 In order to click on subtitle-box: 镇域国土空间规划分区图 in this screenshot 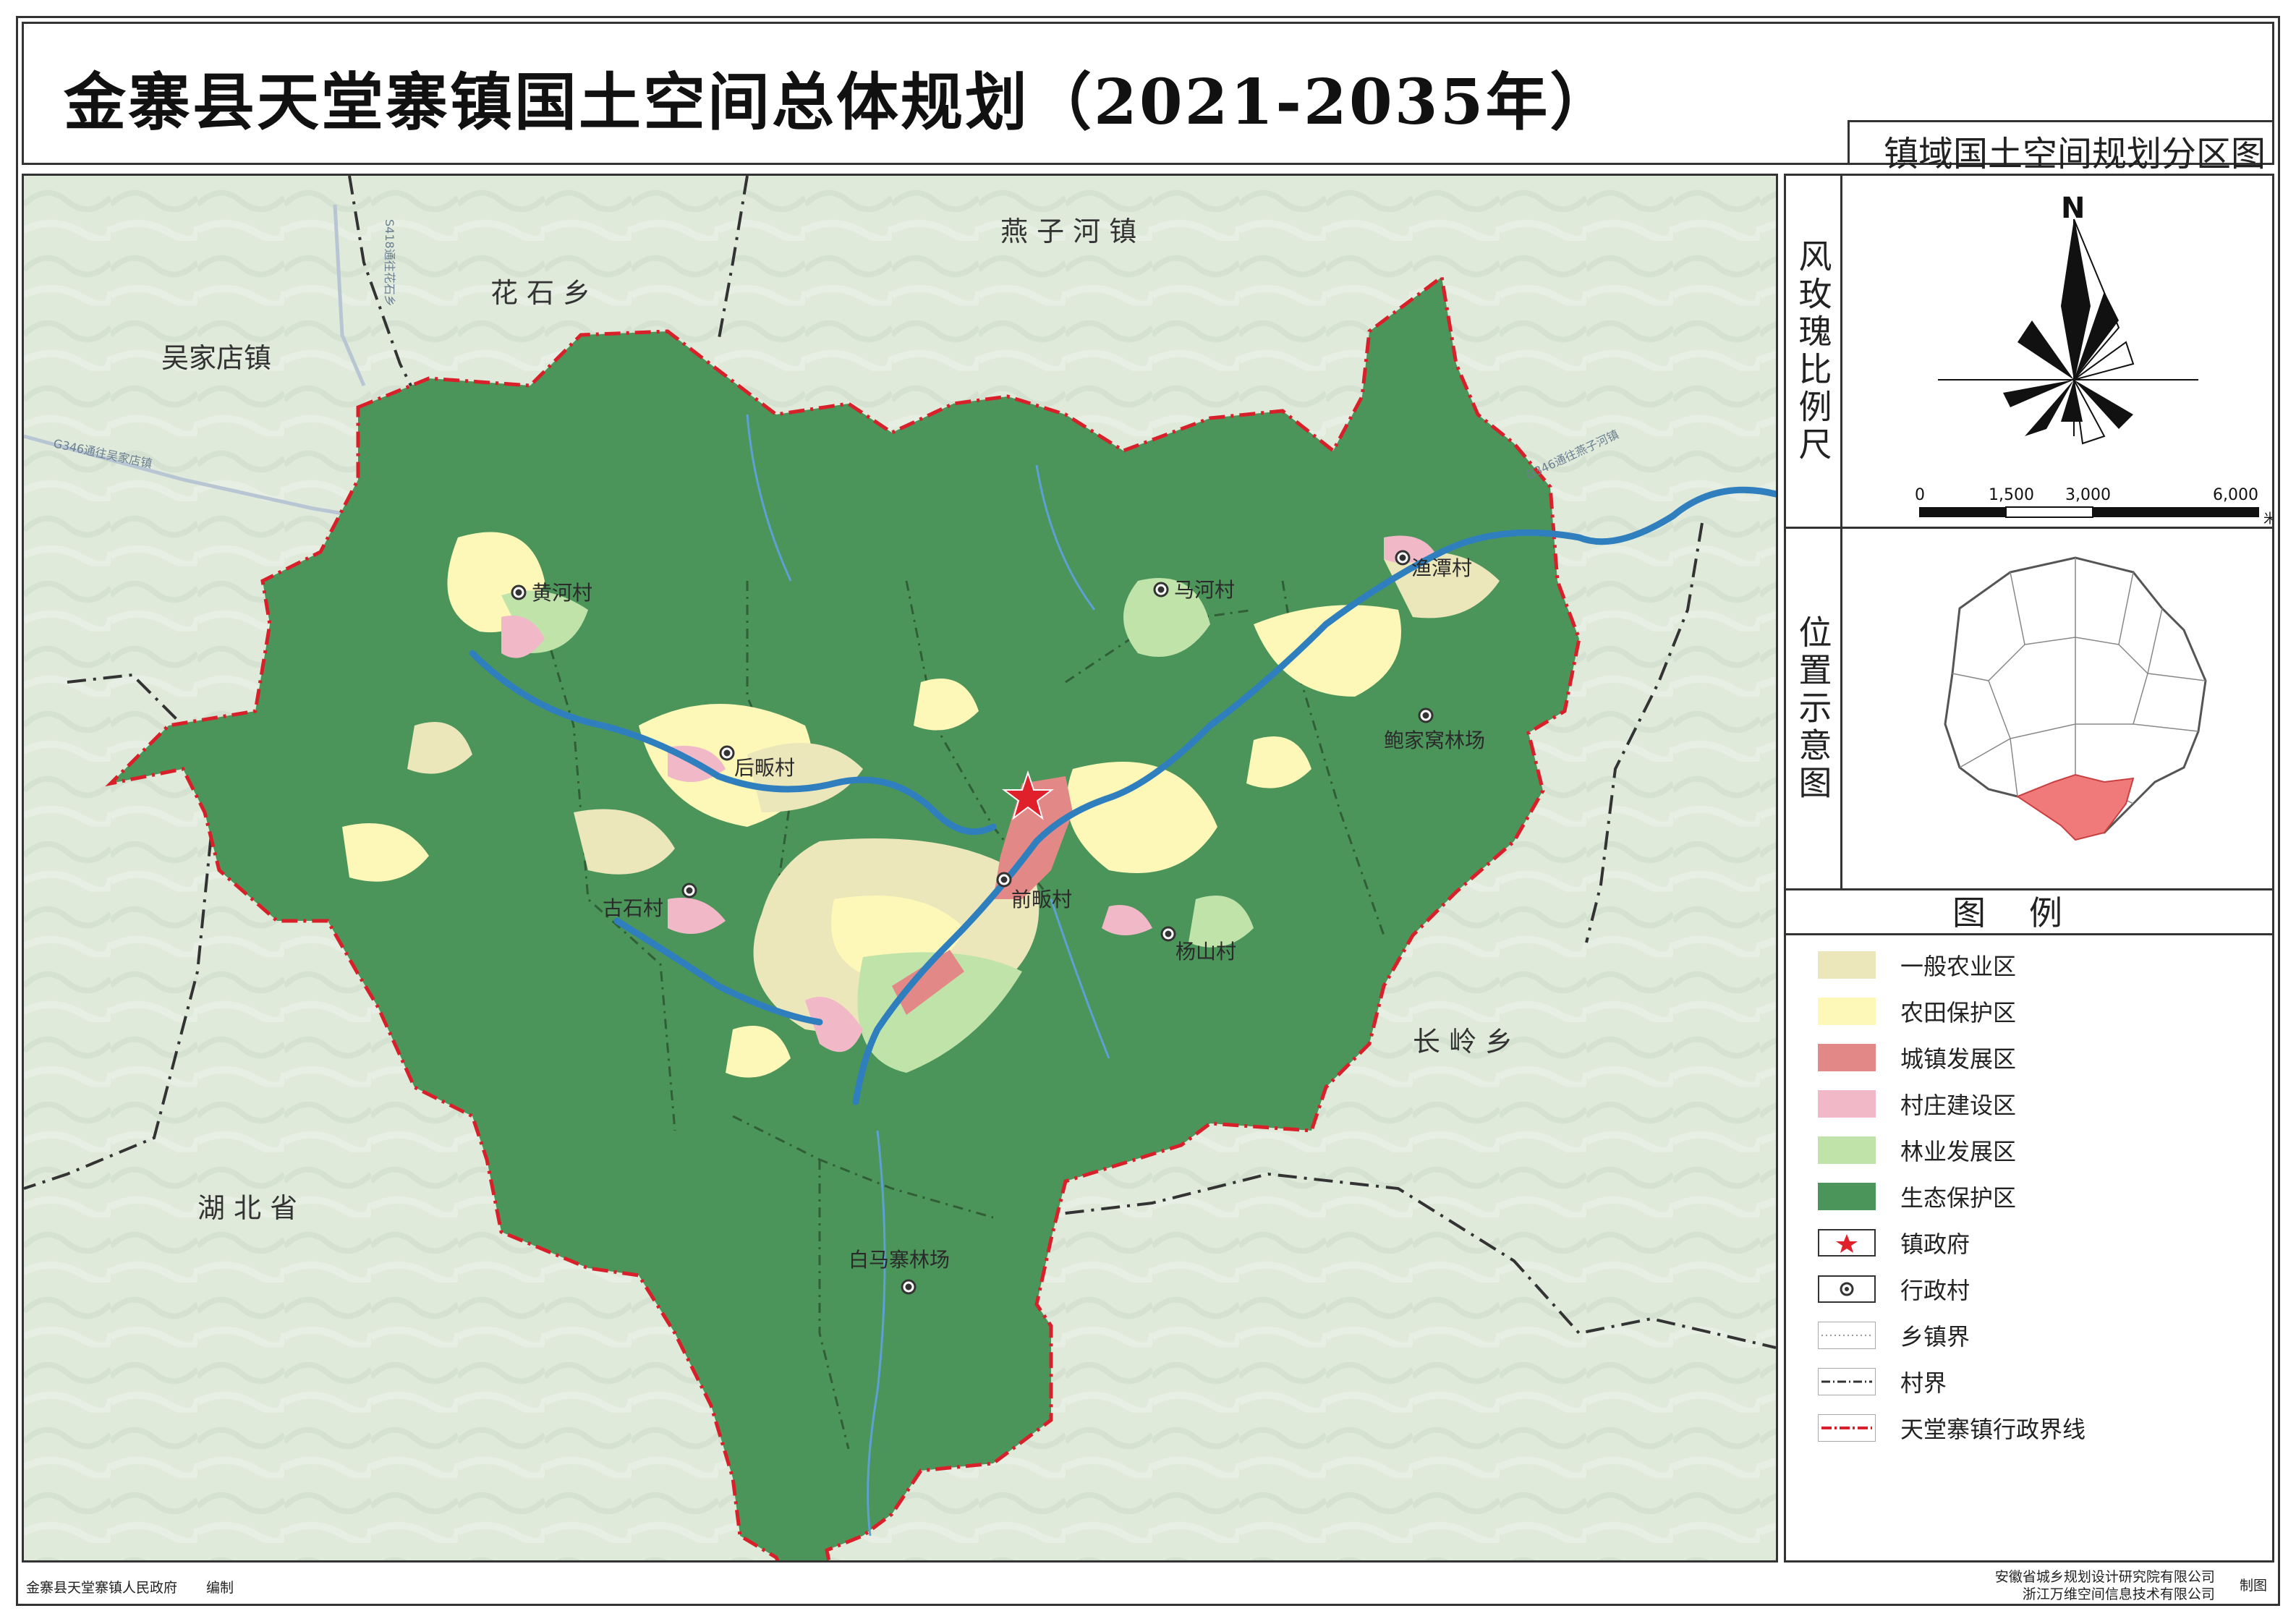, I will do `click(2061, 147)`.